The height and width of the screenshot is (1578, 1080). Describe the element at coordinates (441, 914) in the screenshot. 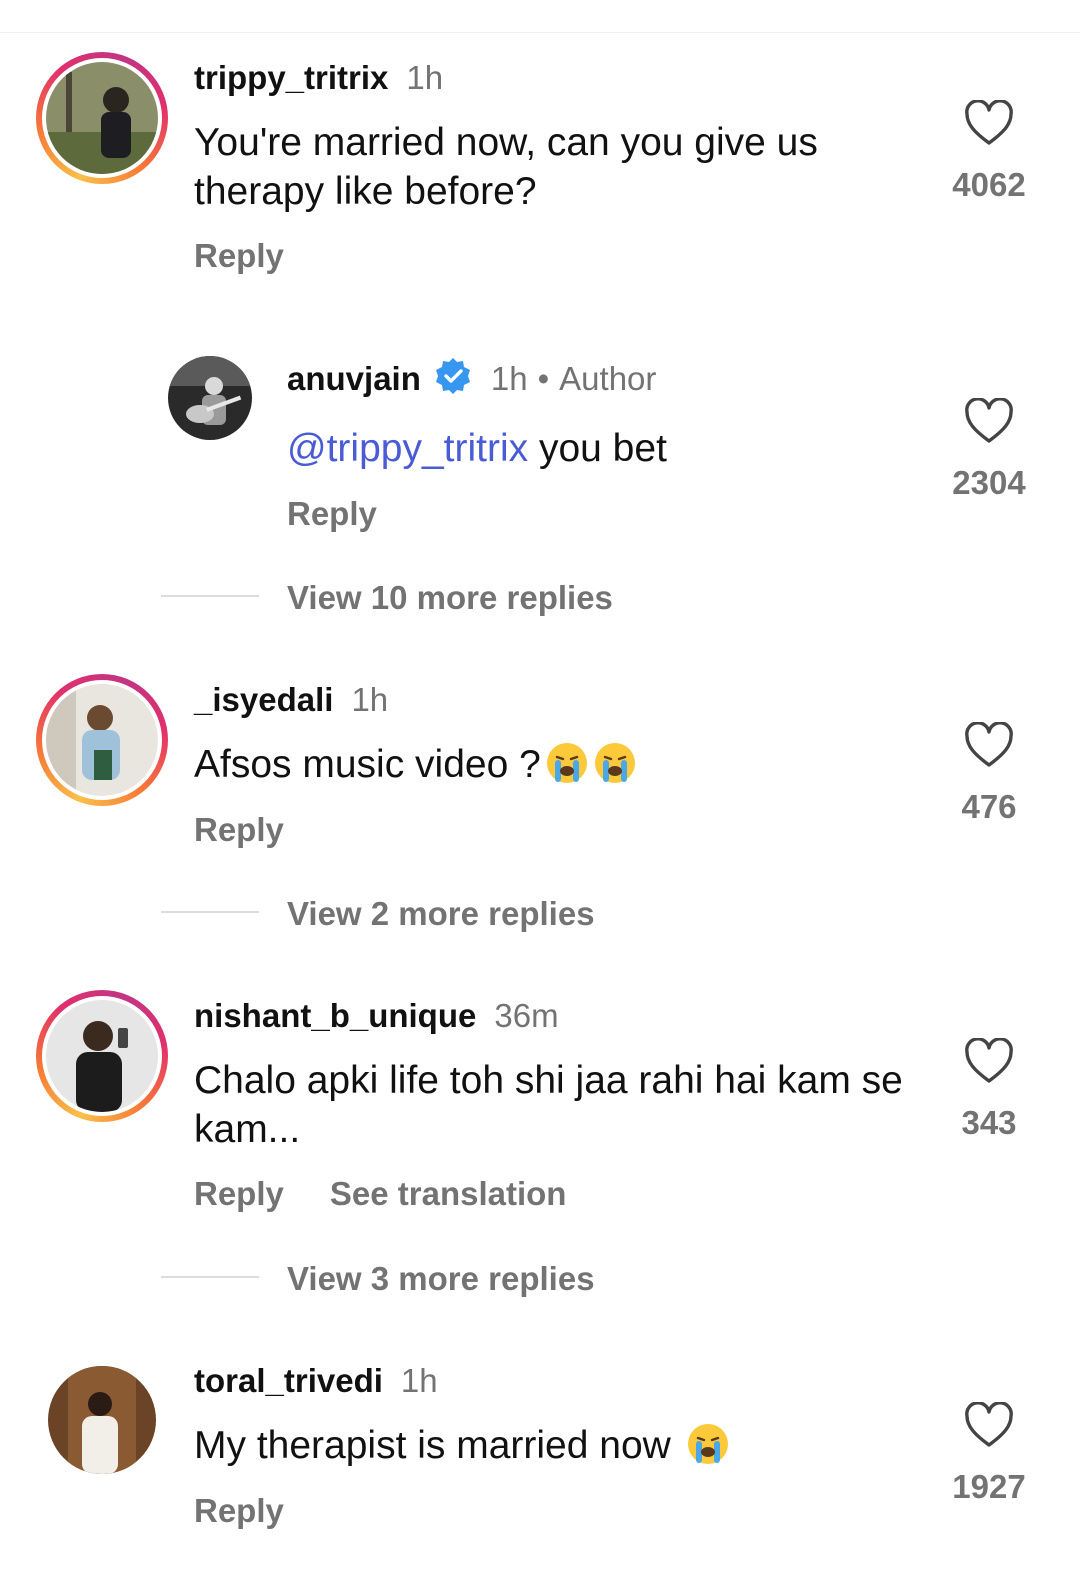

I see `view-more-replies: View 2 more replies` at that location.